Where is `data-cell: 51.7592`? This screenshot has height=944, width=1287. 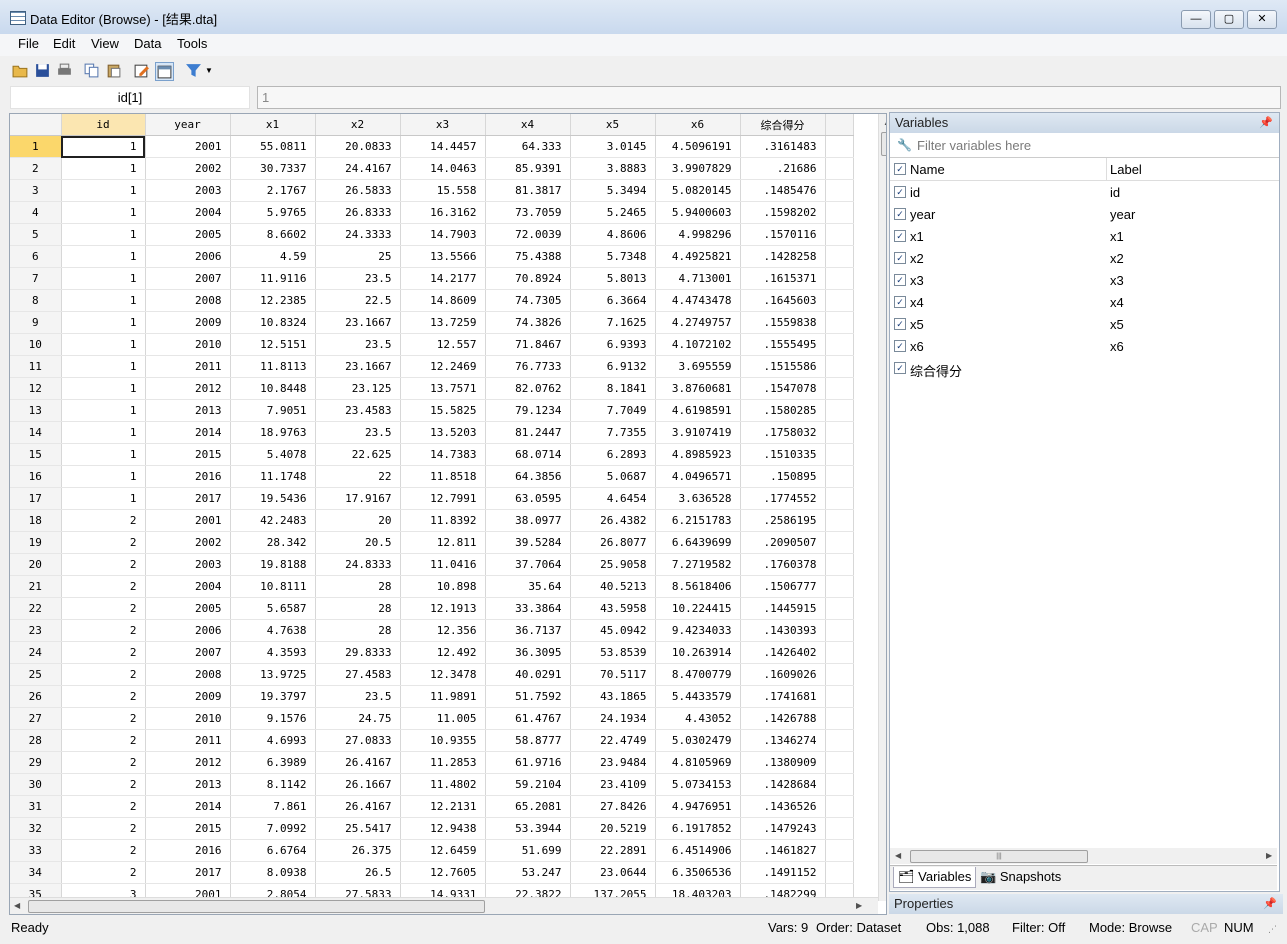 data-cell: 51.7592 is located at coordinates (528, 696).